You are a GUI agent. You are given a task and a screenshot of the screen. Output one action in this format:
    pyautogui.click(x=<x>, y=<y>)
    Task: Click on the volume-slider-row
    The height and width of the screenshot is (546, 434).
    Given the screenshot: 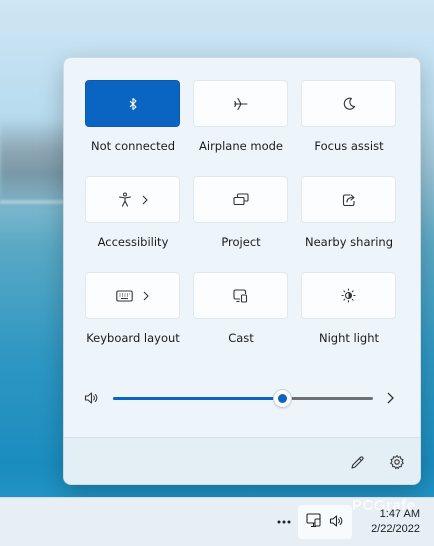 What is the action you would take?
    pyautogui.click(x=242, y=398)
    